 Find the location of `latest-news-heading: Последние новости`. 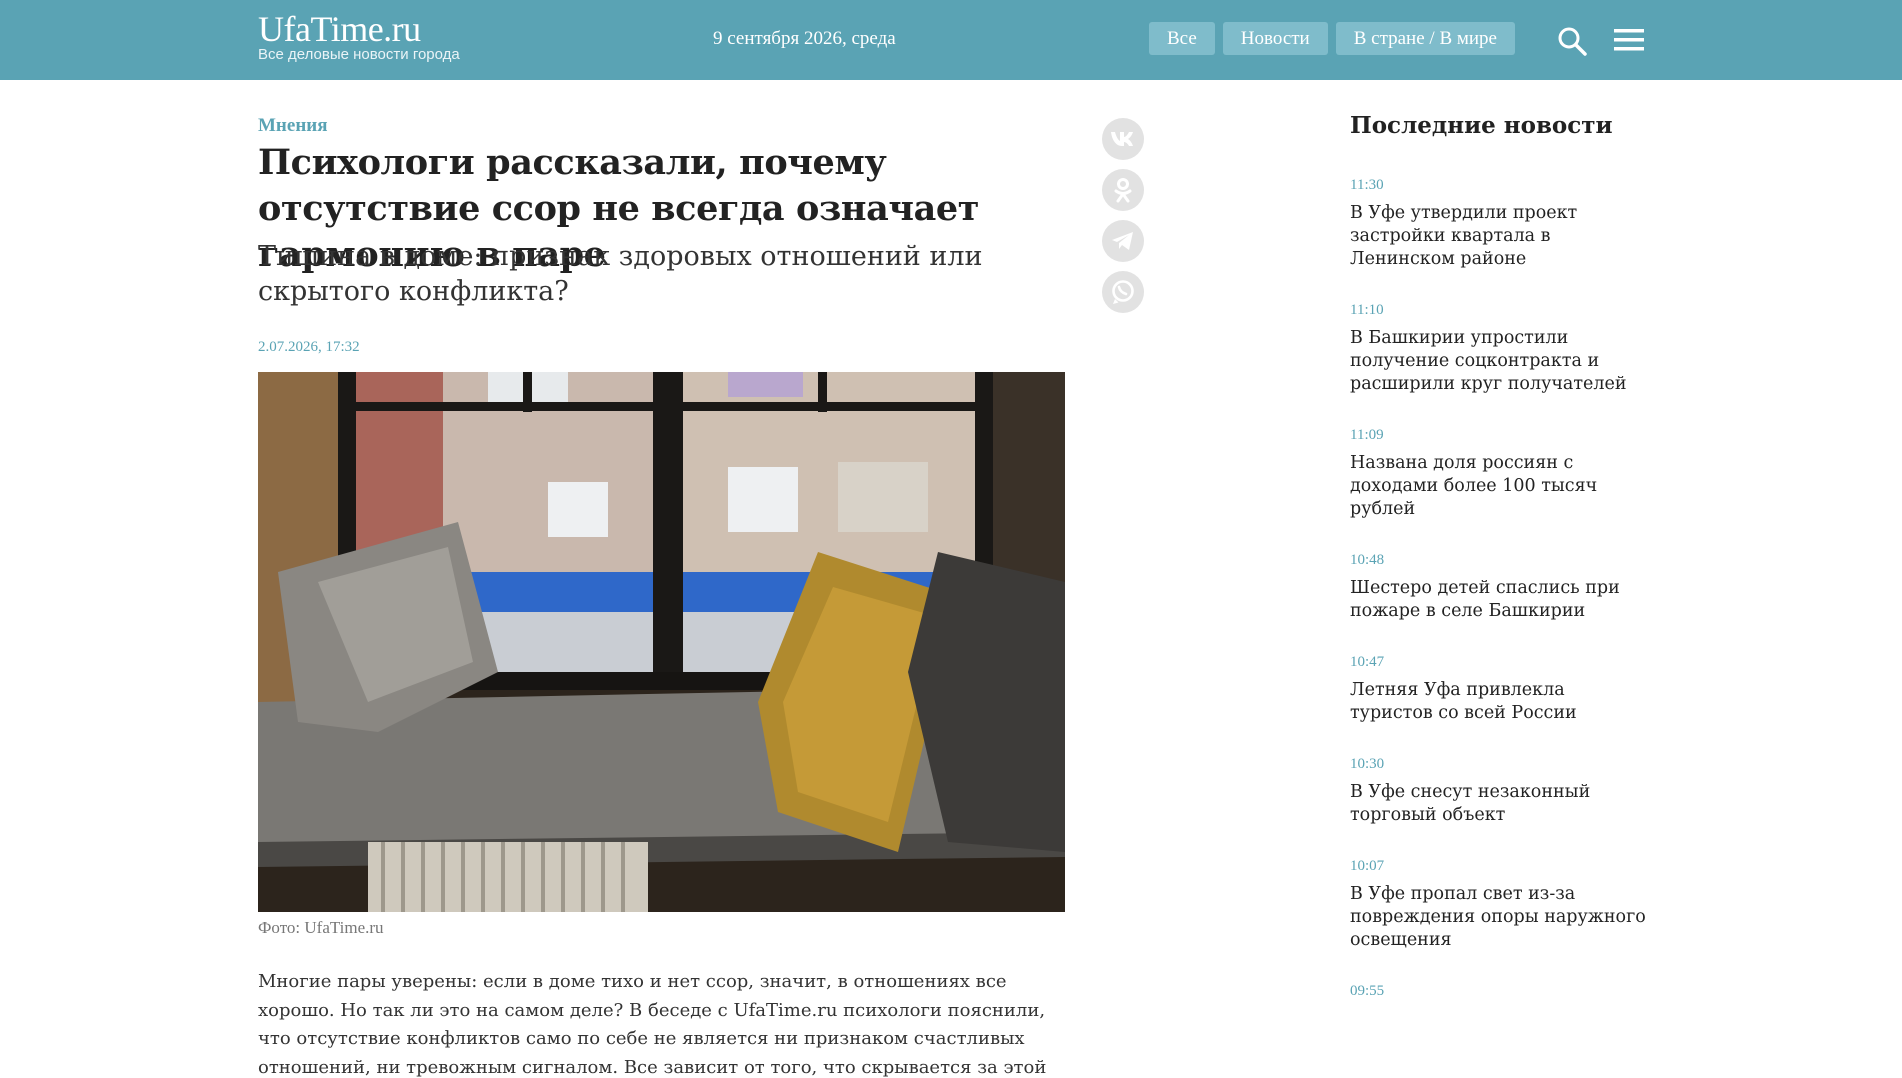

latest-news-heading: Последние новости is located at coordinates (1481, 125).